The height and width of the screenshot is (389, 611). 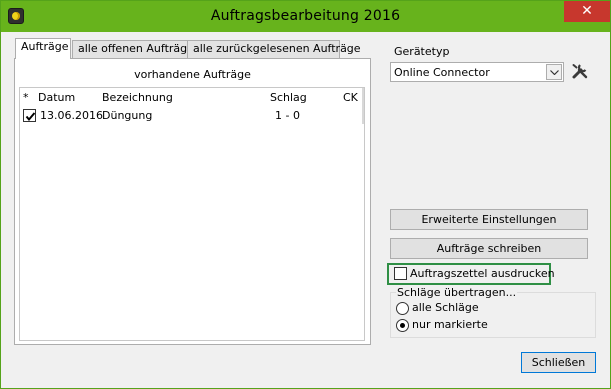 What do you see at coordinates (482, 273) in the screenshot?
I see `print-order-label: Auftragszettel ausdrucken` at bounding box center [482, 273].